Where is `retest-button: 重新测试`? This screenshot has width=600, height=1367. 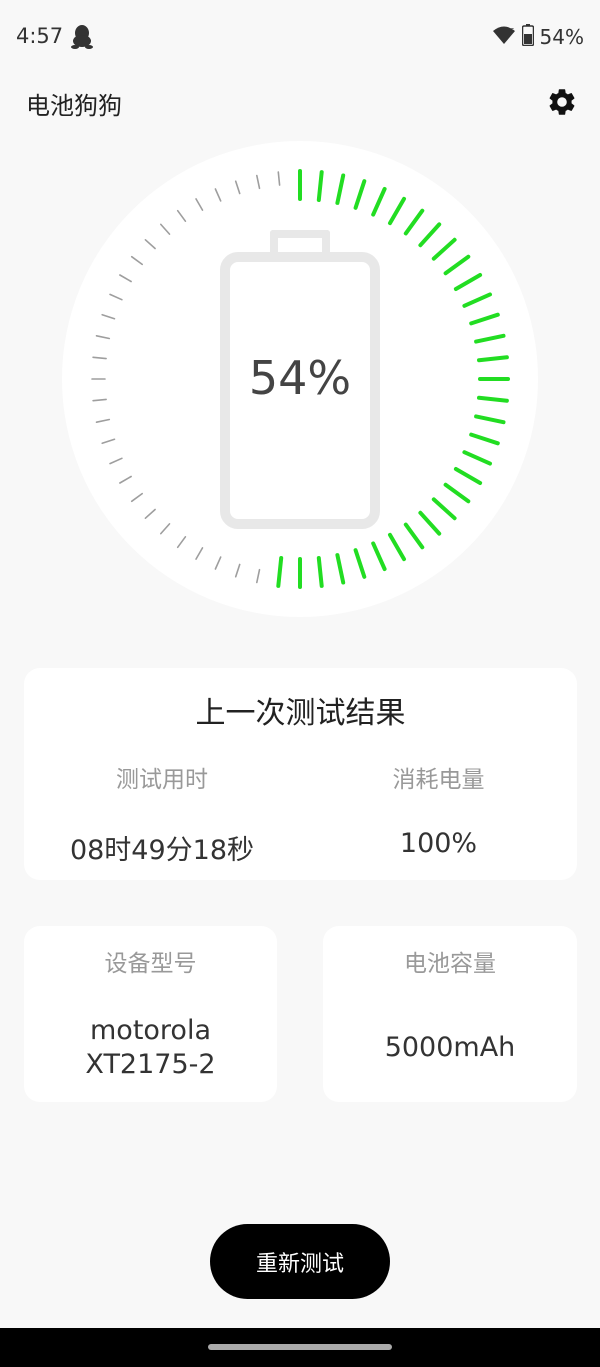
retest-button: 重新测试 is located at coordinates (300, 1261).